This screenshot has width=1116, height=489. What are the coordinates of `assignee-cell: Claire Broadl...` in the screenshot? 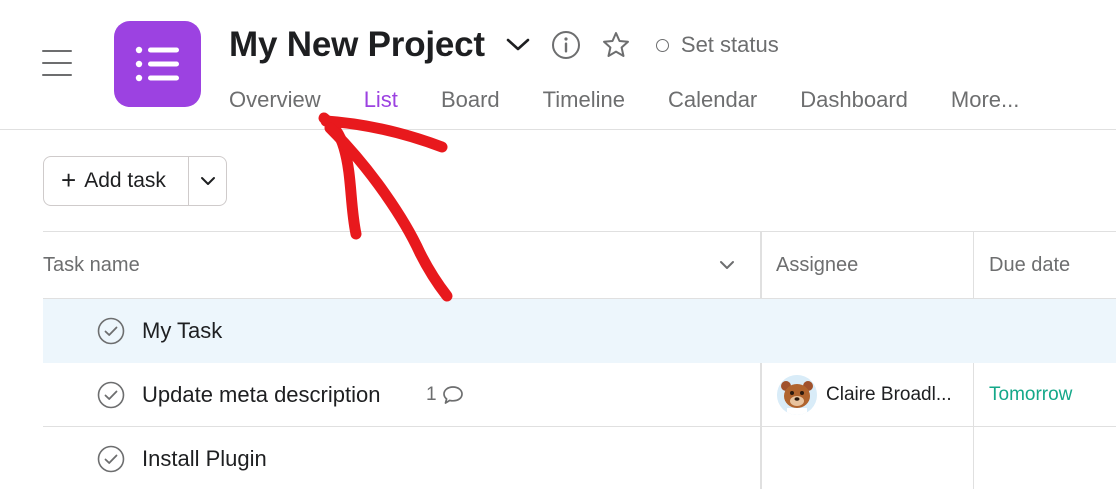 It's located at (864, 395).